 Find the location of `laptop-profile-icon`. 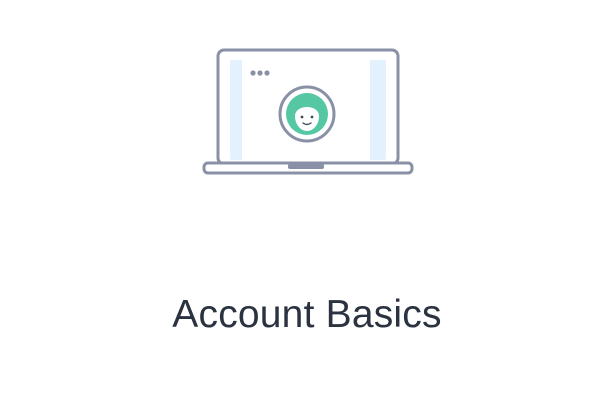

laptop-profile-icon is located at coordinates (308, 111).